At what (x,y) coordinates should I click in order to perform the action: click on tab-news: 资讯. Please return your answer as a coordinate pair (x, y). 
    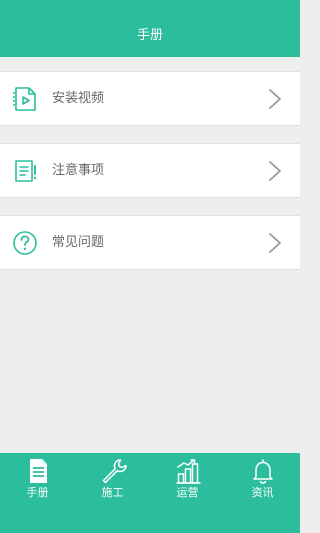
    Looking at the image, I should click on (262, 493).